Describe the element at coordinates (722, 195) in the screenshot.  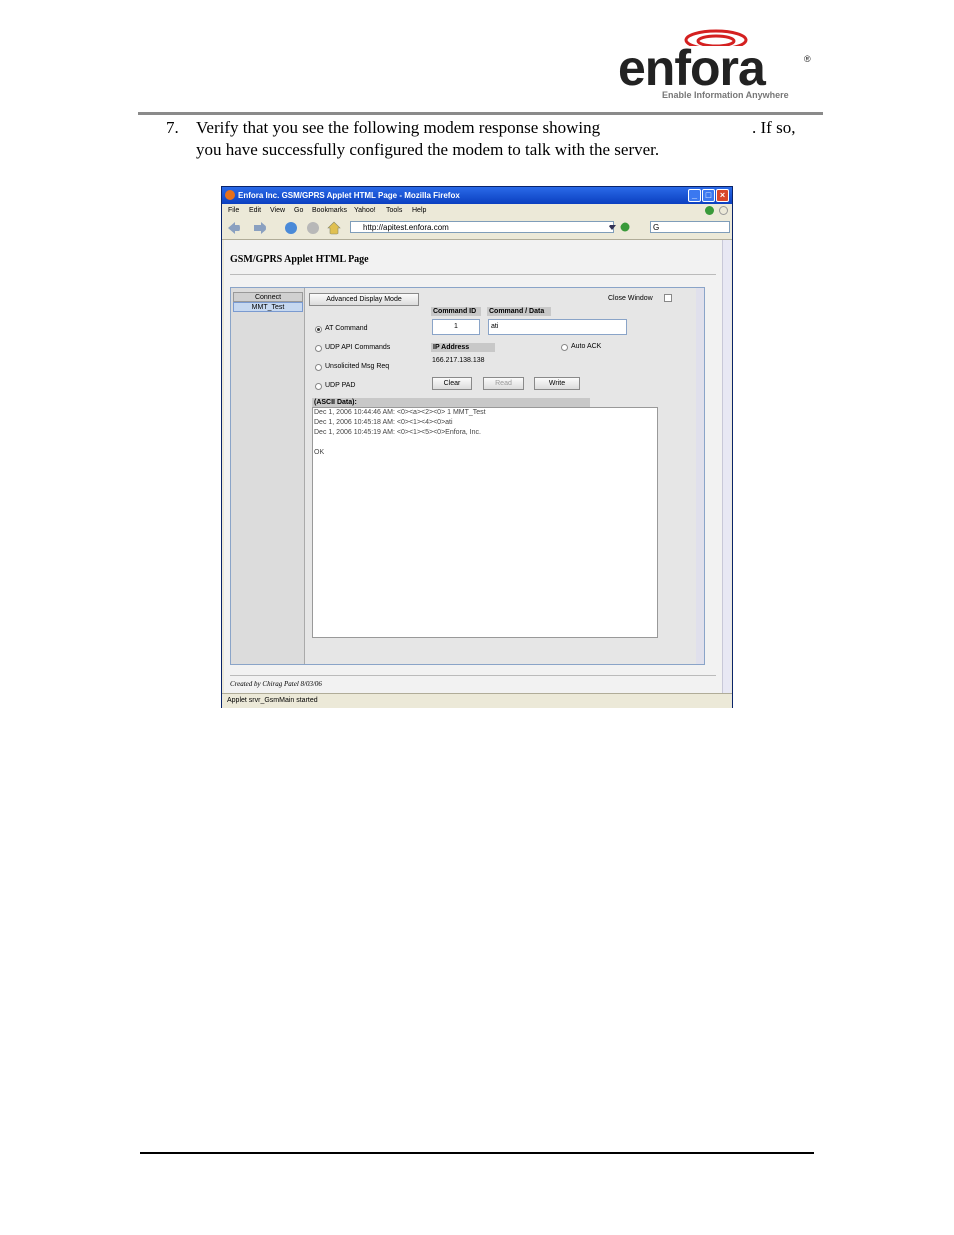
I see `close-icon: ×` at that location.